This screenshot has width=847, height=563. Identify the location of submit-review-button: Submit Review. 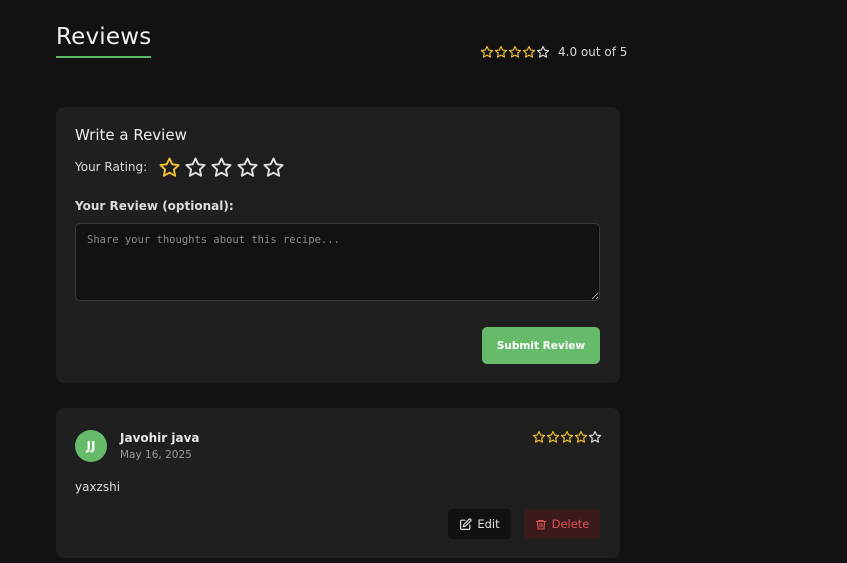
(541, 345).